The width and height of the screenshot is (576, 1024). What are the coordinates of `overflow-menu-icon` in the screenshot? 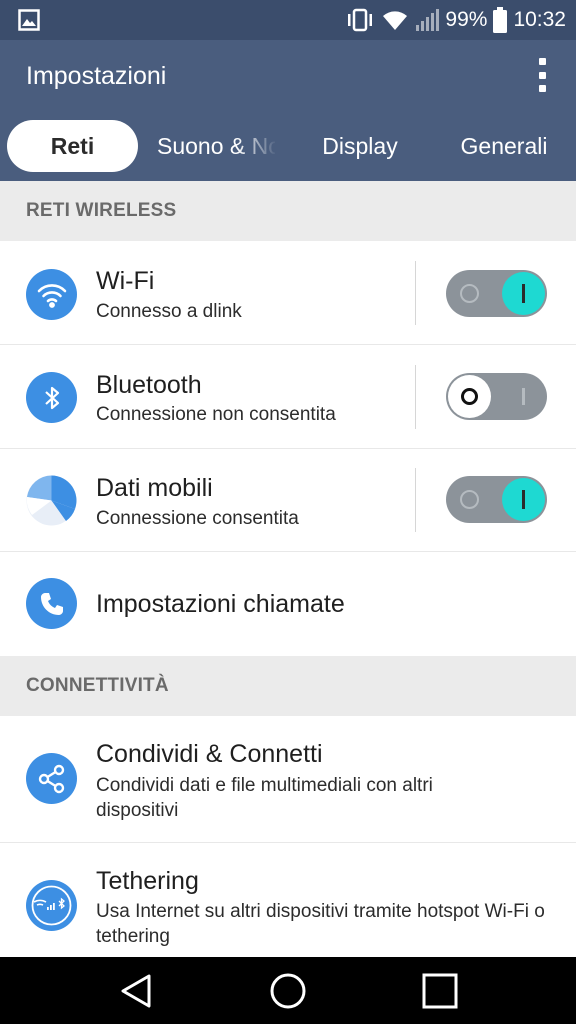 It's located at (542, 75).